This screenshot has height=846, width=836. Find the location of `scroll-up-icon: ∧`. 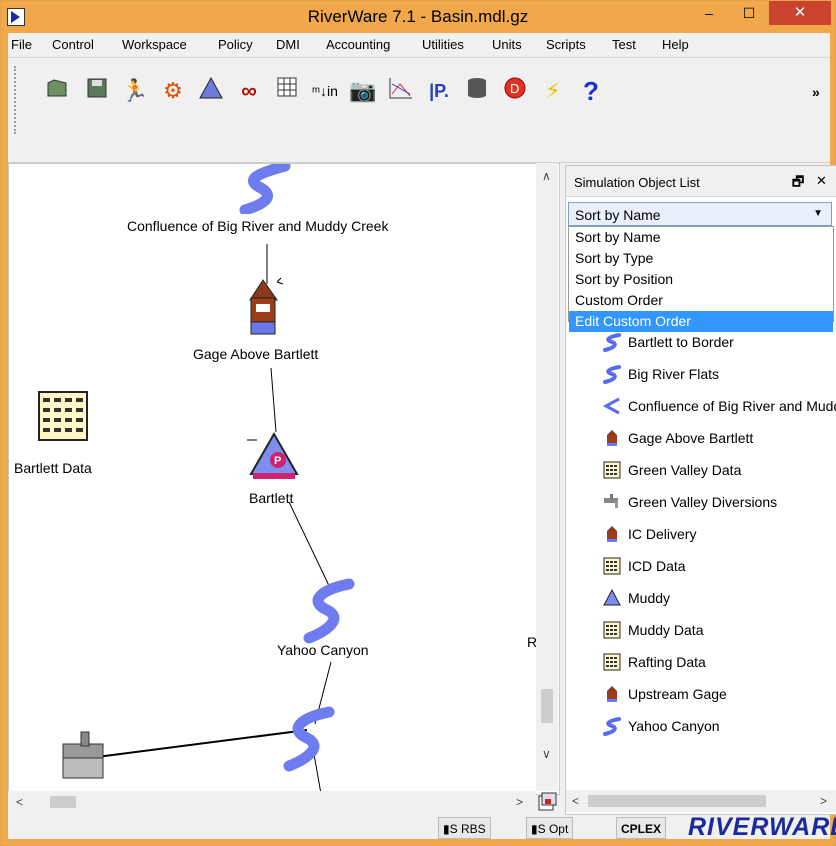

scroll-up-icon: ∧ is located at coordinates (546, 176).